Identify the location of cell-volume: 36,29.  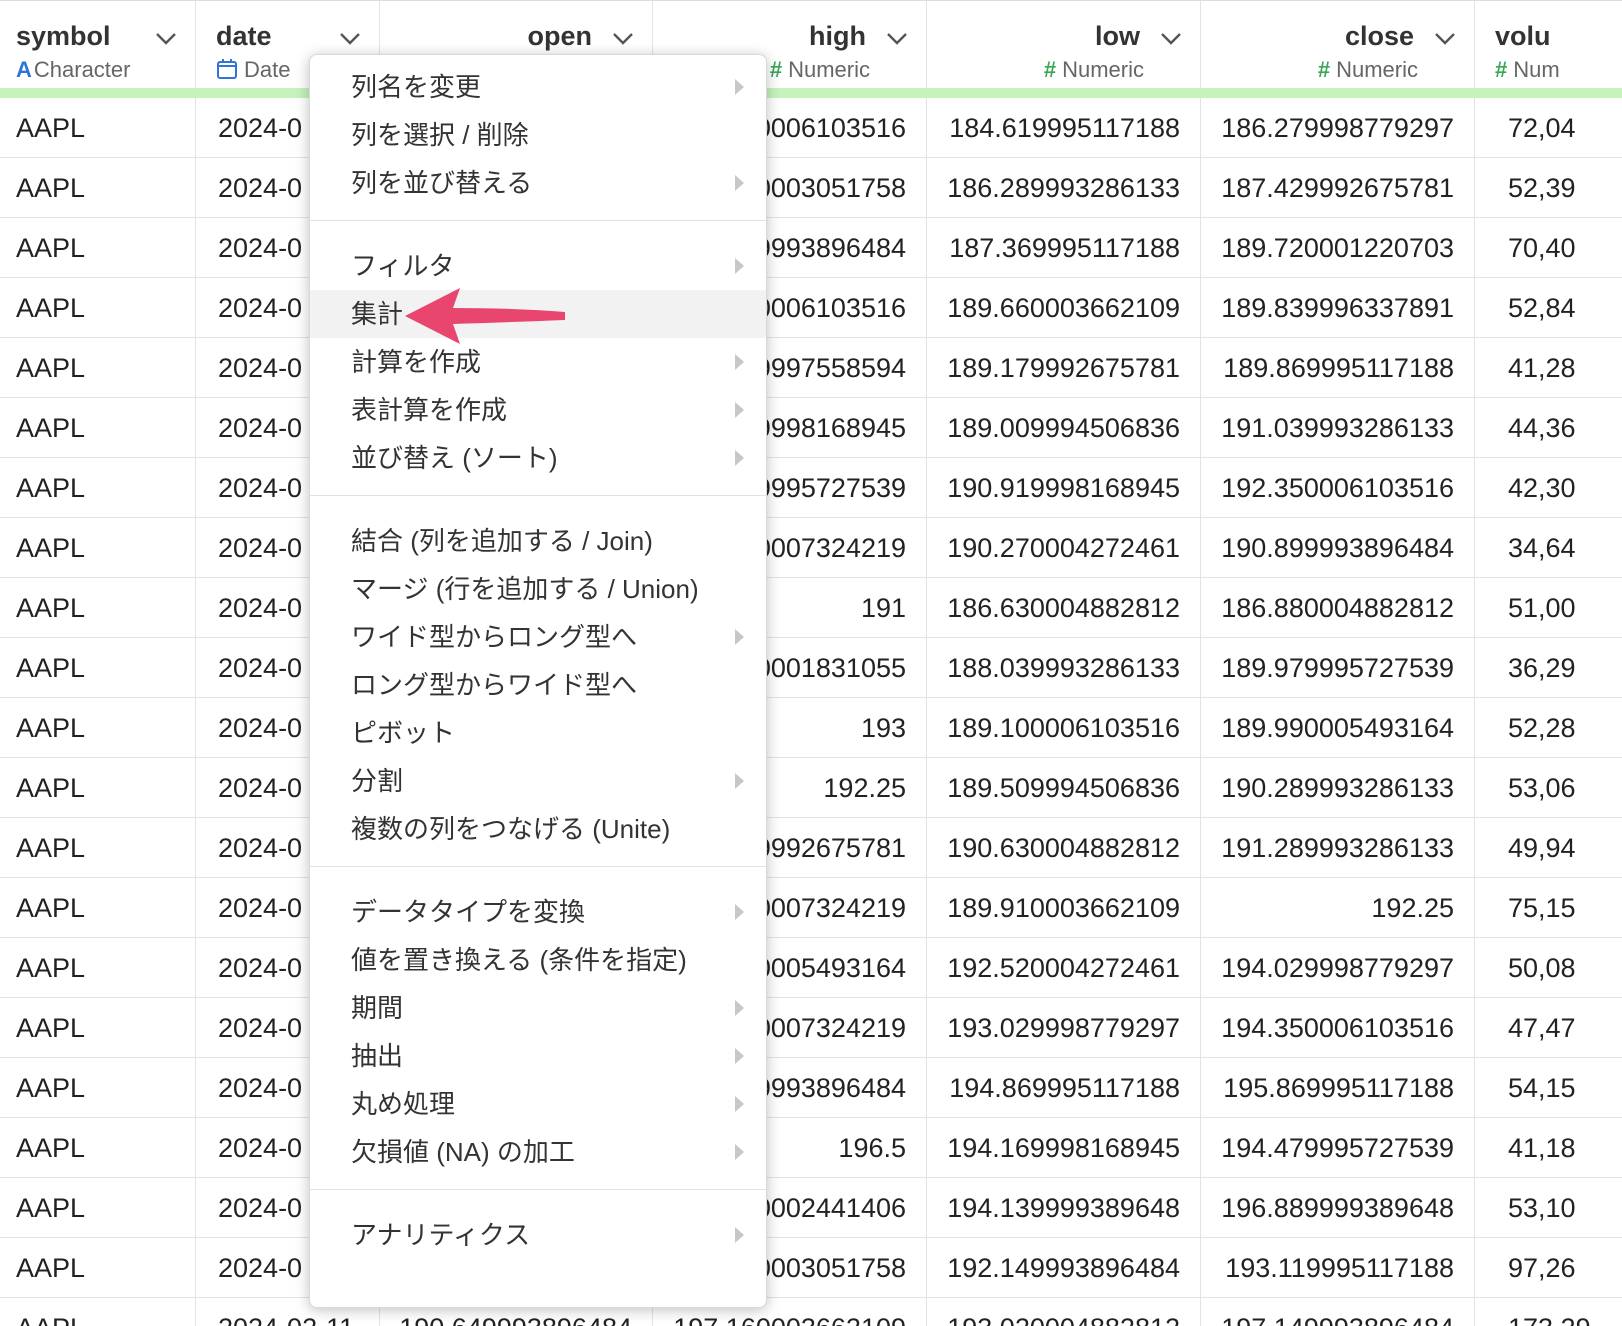
(1548, 668).